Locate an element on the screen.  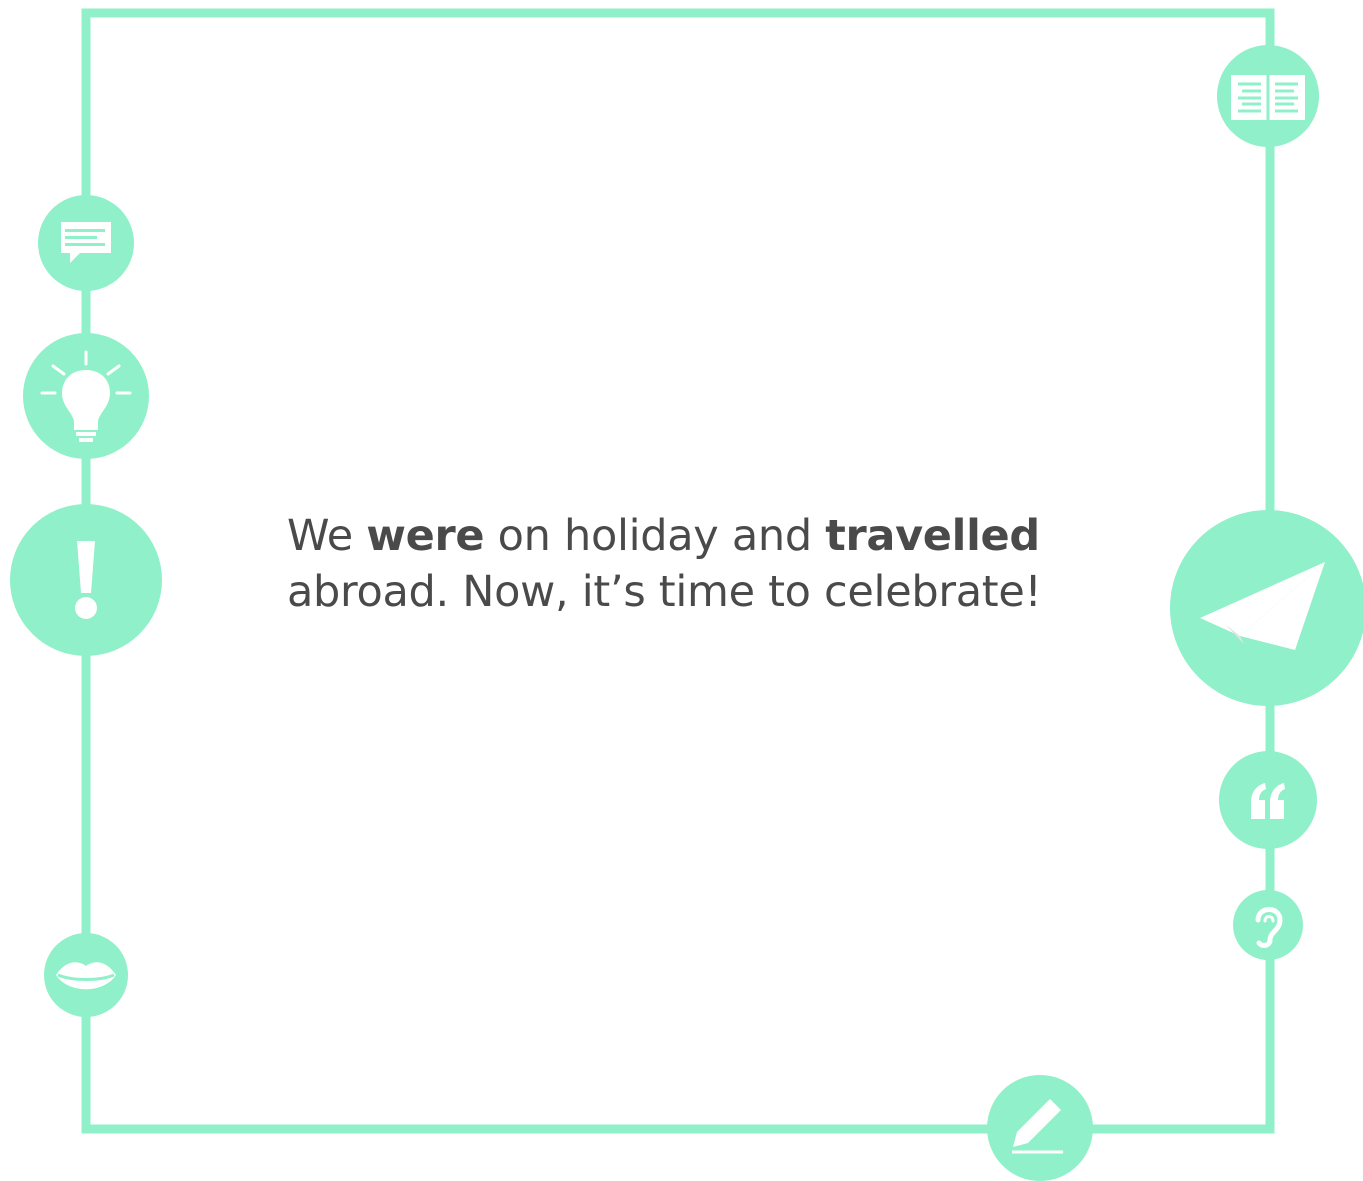
sentence-line-2: abroad. Now, it’s time to celebrate! is located at coordinates (664, 592).